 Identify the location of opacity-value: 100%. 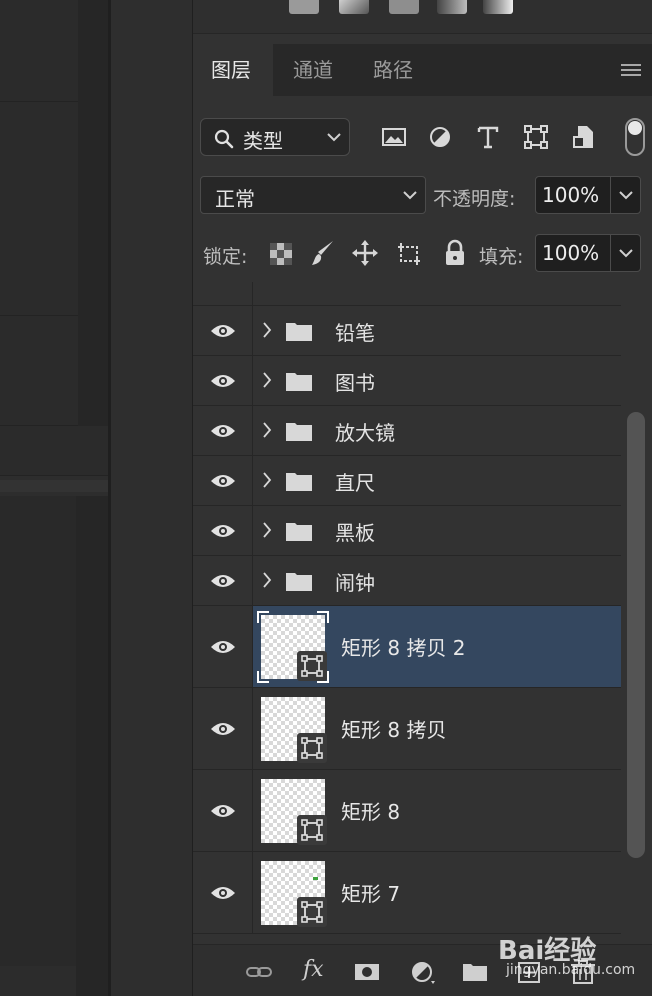
(571, 195).